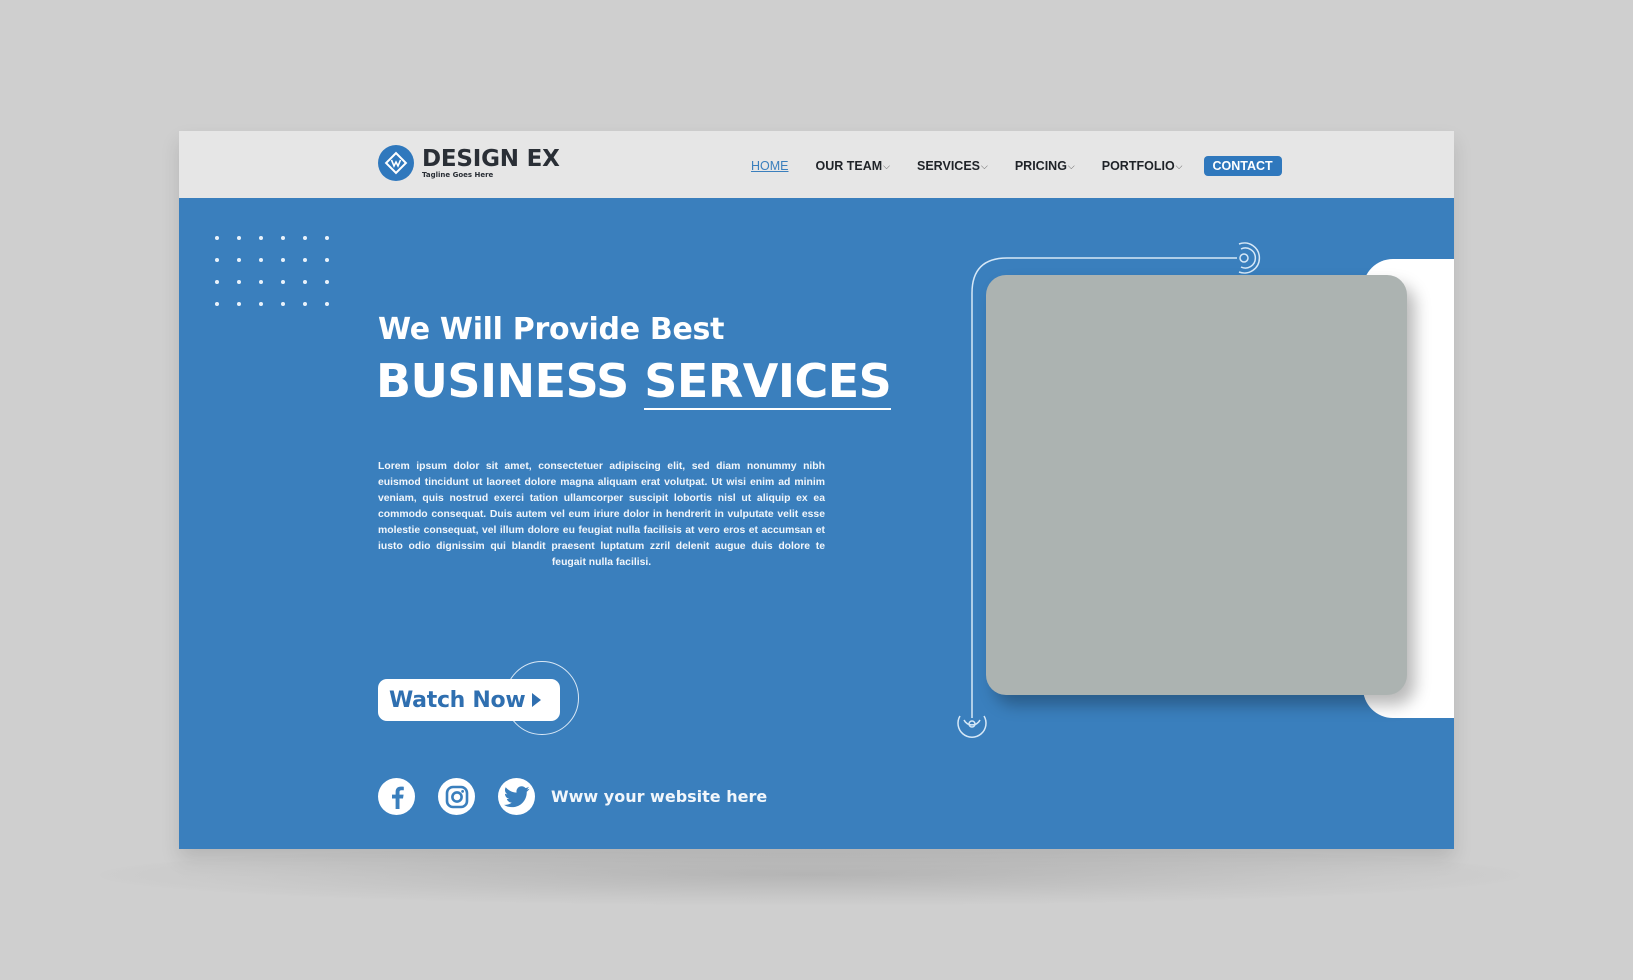 Image resolution: width=1633 pixels, height=980 pixels. I want to click on nav-label: PRICING, so click(1040, 166).